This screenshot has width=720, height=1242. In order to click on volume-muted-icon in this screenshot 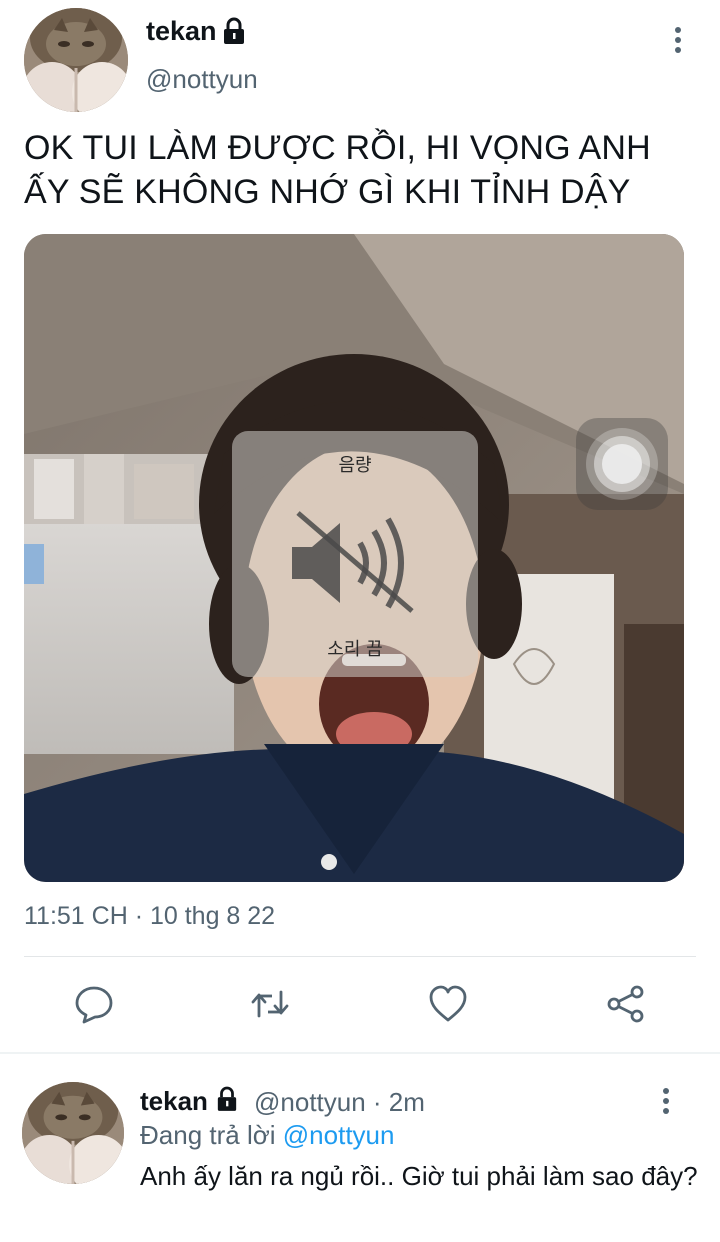, I will do `click(353, 562)`.